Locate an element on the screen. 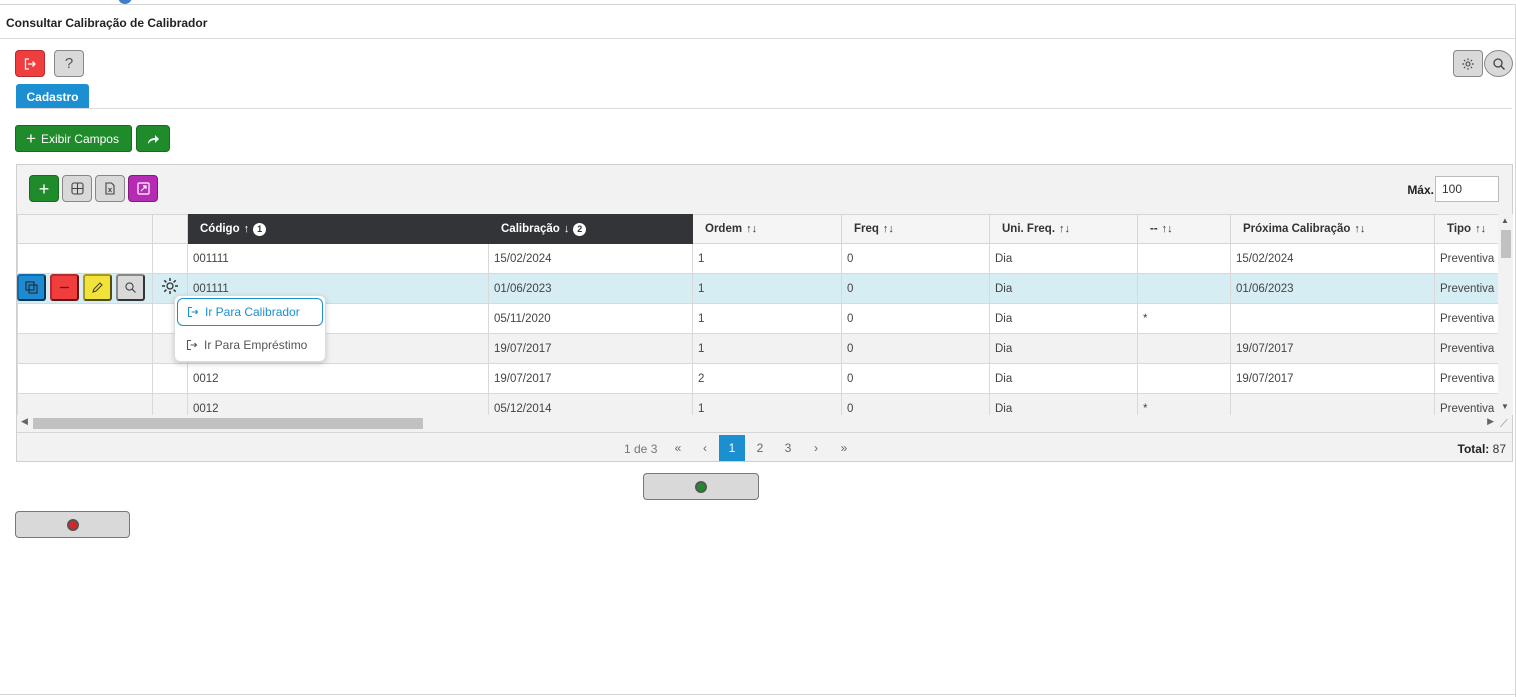  delete-row-button is located at coordinates (64, 287).